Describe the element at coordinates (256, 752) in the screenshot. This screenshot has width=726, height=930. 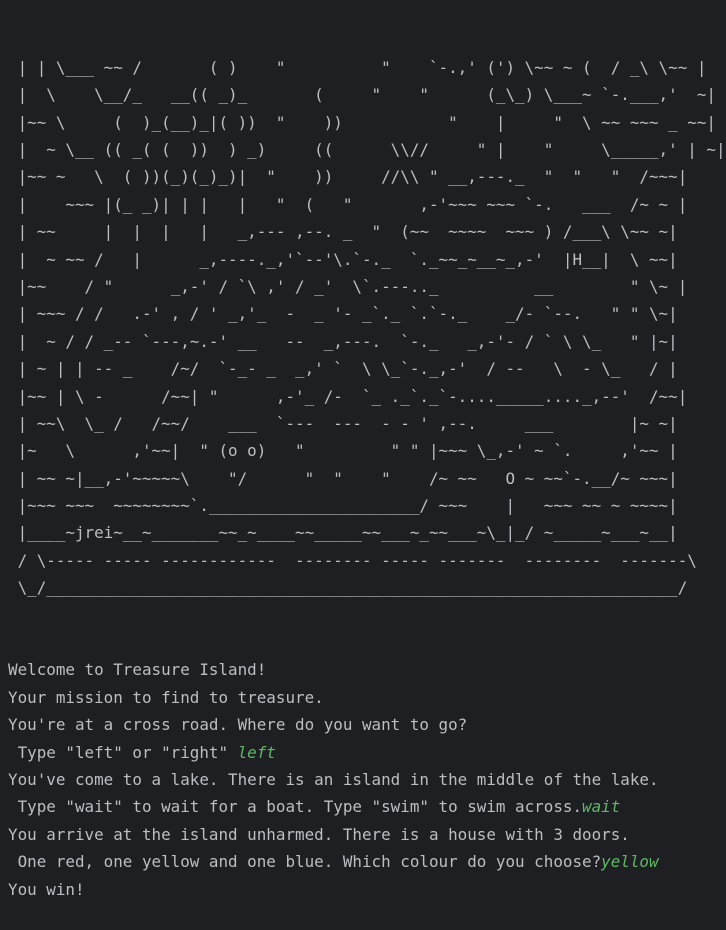
I see `user-input-echo: left` at that location.